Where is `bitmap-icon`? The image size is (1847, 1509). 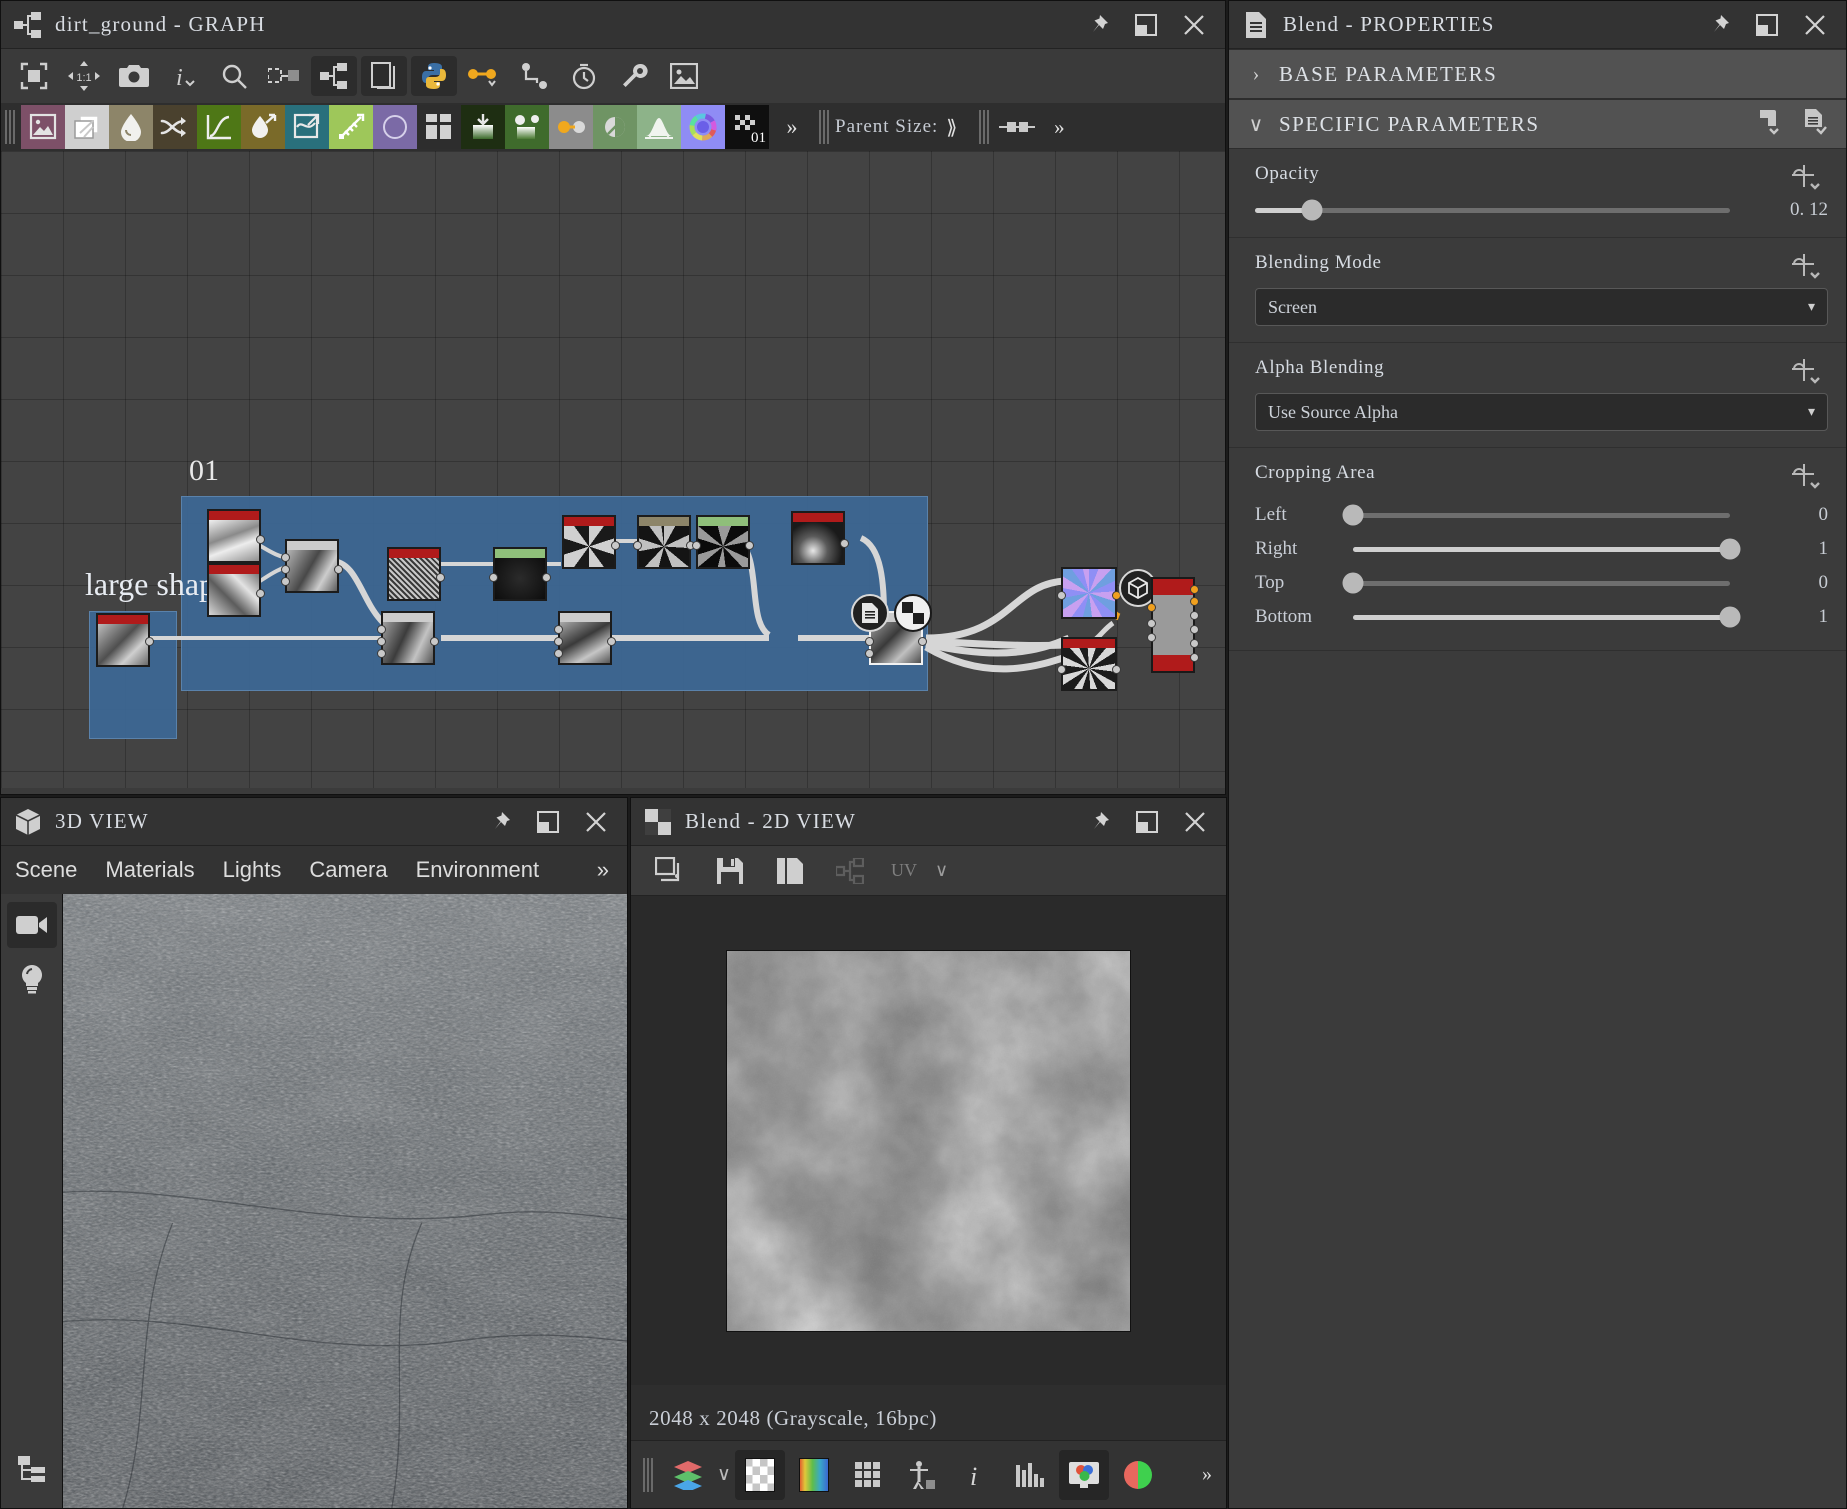 bitmap-icon is located at coordinates (43, 127).